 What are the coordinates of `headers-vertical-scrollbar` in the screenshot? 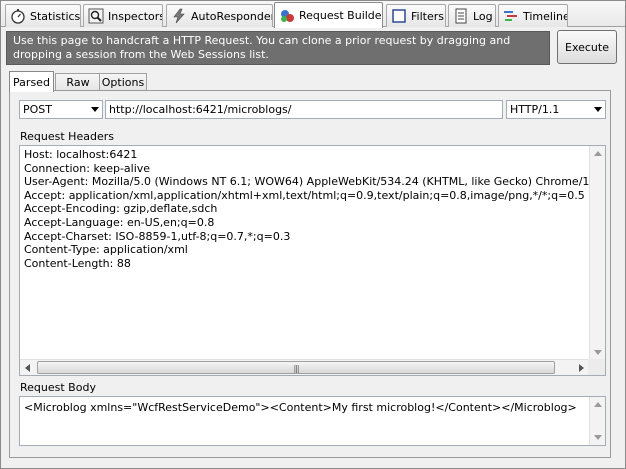 It's located at (597, 253).